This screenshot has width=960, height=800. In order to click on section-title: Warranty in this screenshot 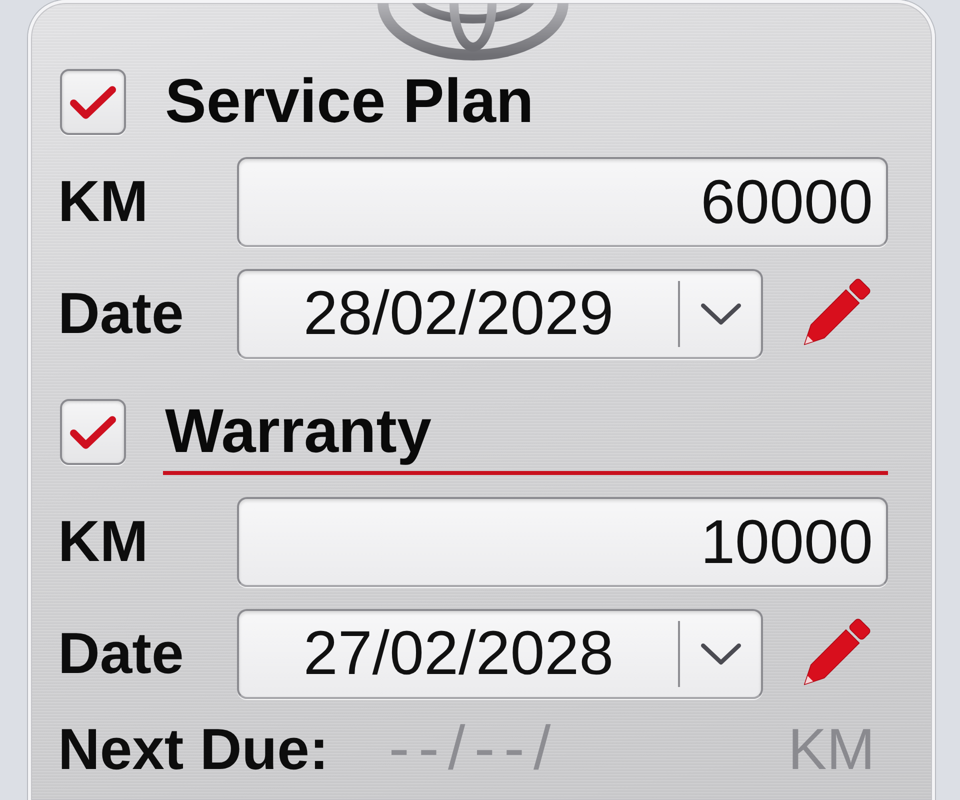, I will do `click(298, 432)`.